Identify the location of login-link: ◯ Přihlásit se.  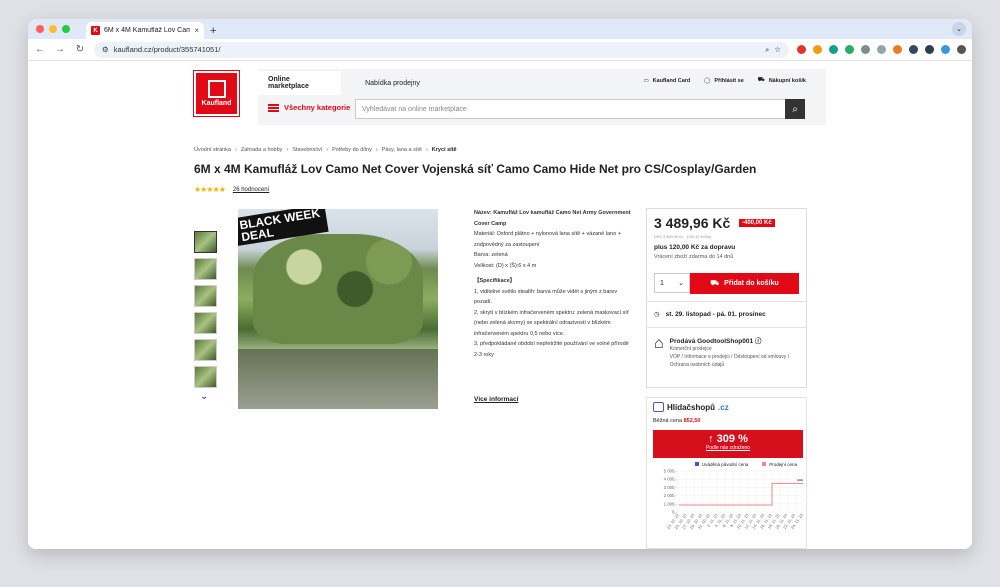
(724, 81).